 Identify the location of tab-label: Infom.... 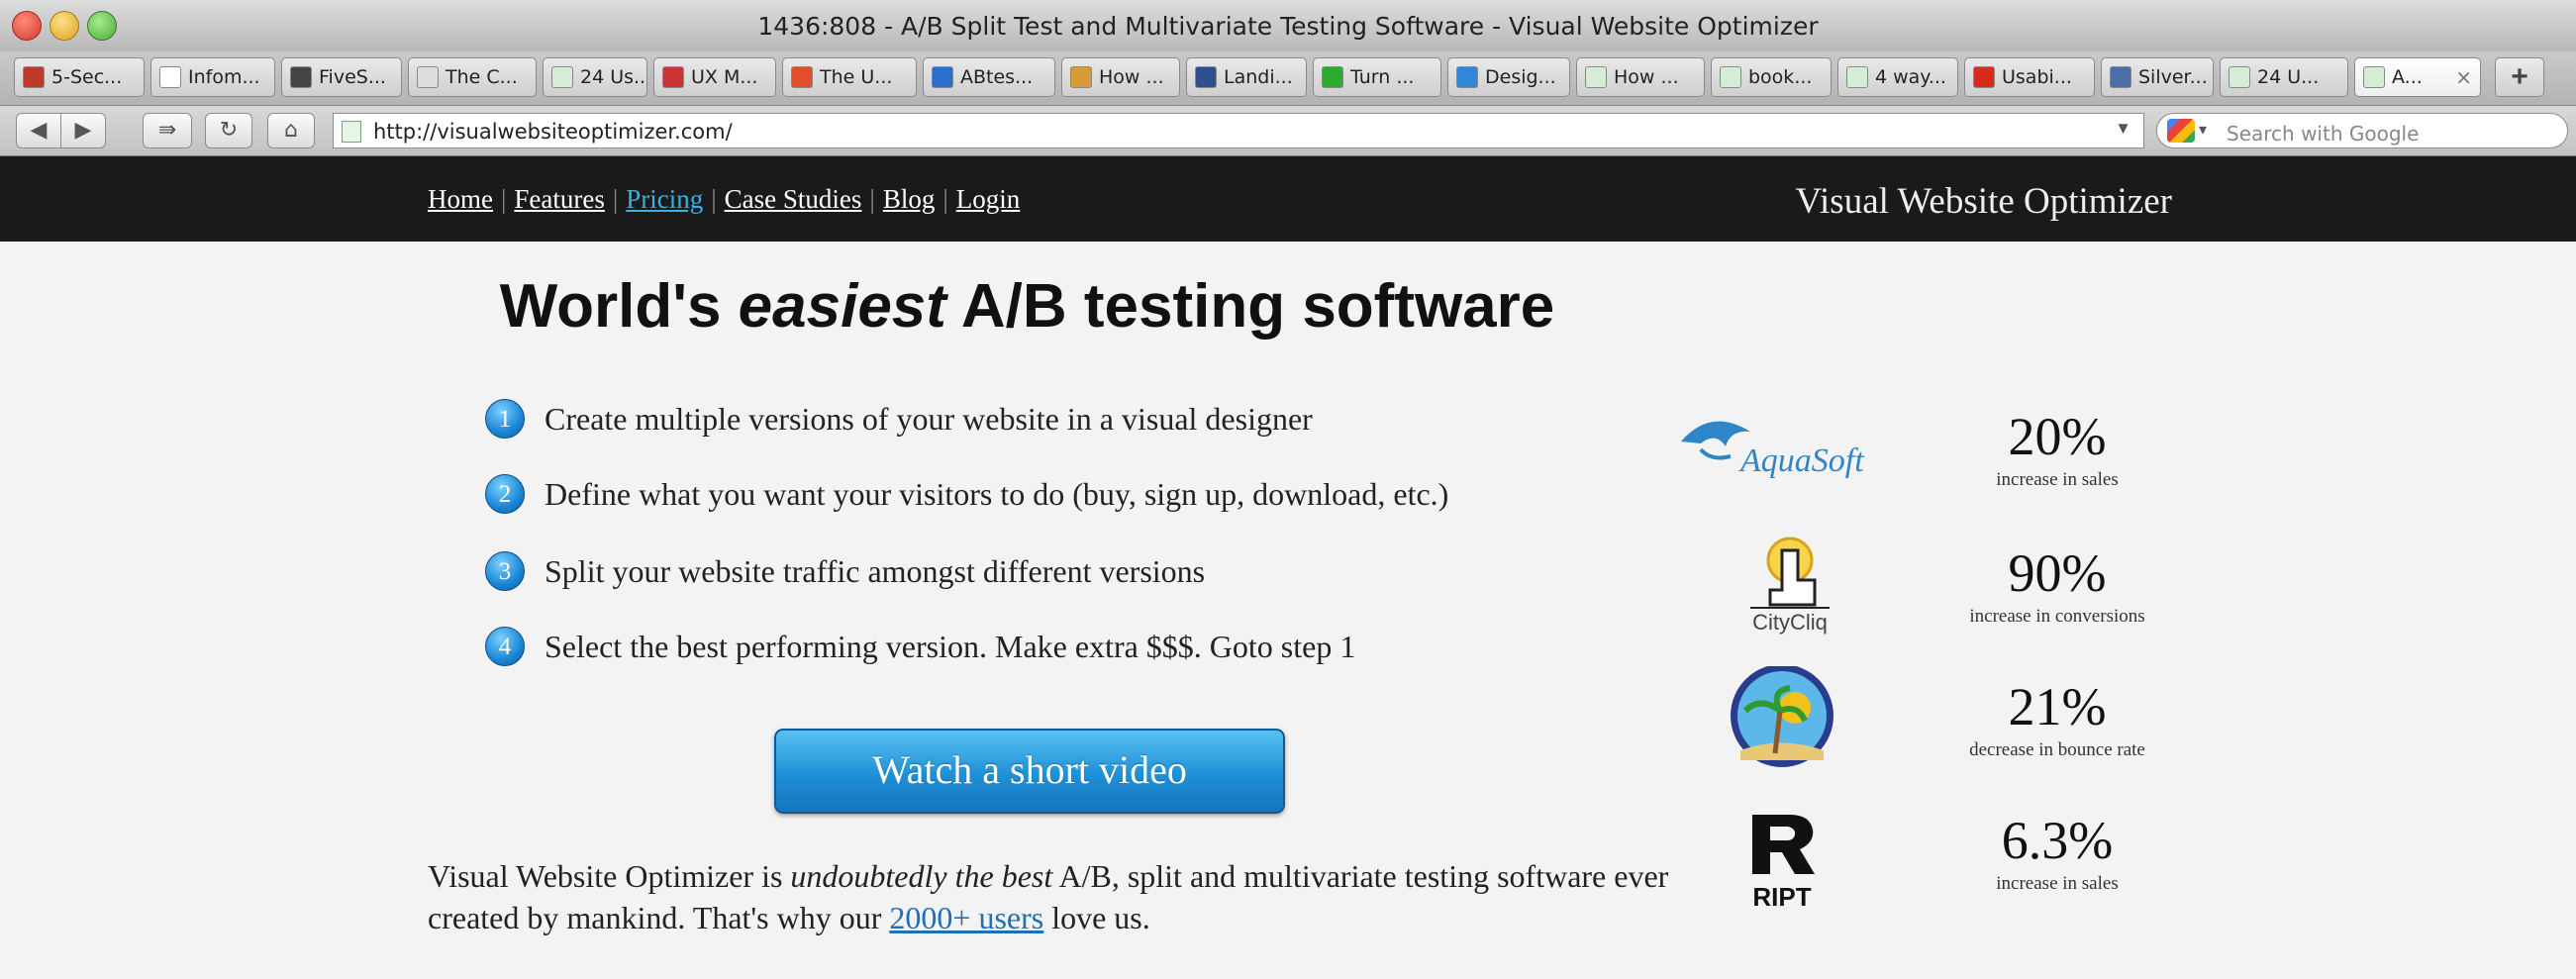
(224, 77).